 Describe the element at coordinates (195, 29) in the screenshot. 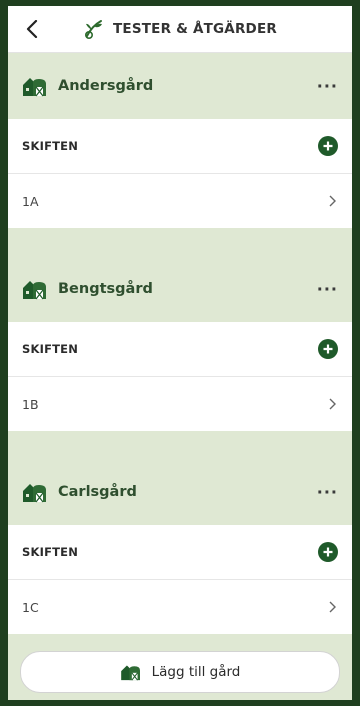

I see `page-title: TESTER & ÅTGÄRDER` at that location.